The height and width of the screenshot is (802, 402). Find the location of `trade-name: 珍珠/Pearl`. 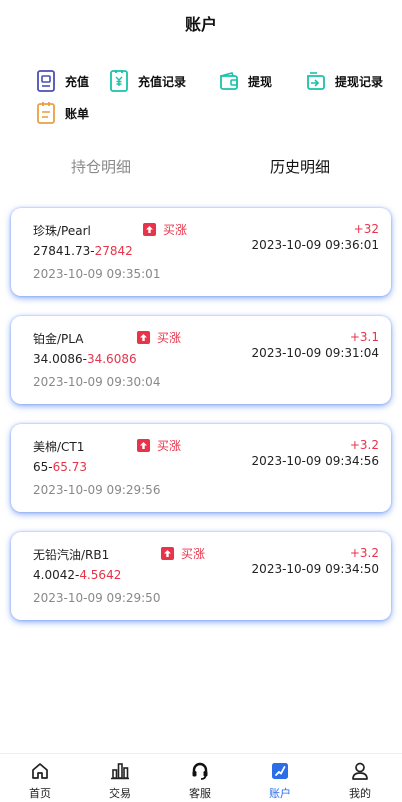

trade-name: 珍珠/Pearl is located at coordinates (62, 231).